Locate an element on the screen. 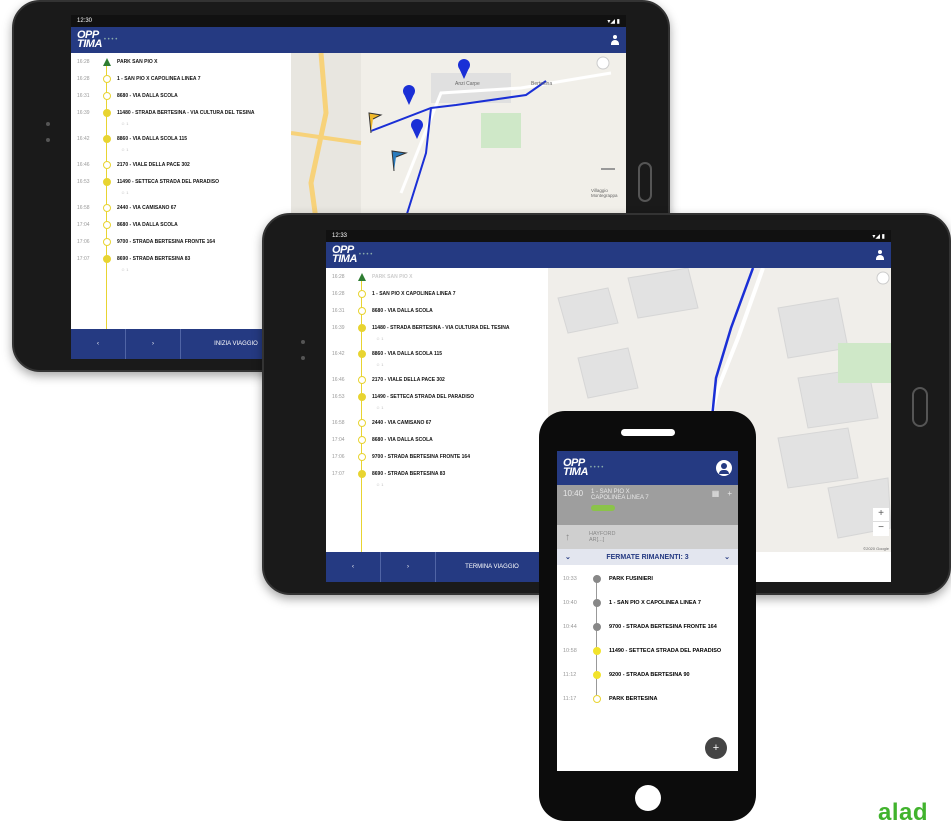 The height and width of the screenshot is (827, 951). remaining-header: ⌄ FERMATE RIMANENTI: 3 ⌄ is located at coordinates (647, 557).